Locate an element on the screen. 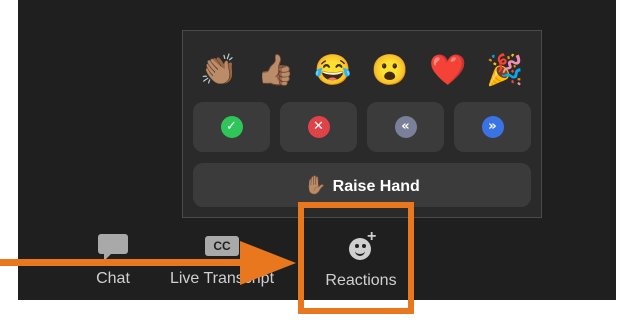  yes-button: ✓ is located at coordinates (231, 127).